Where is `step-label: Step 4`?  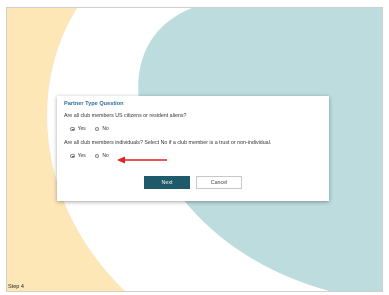 step-label: Step 4 is located at coordinates (16, 287).